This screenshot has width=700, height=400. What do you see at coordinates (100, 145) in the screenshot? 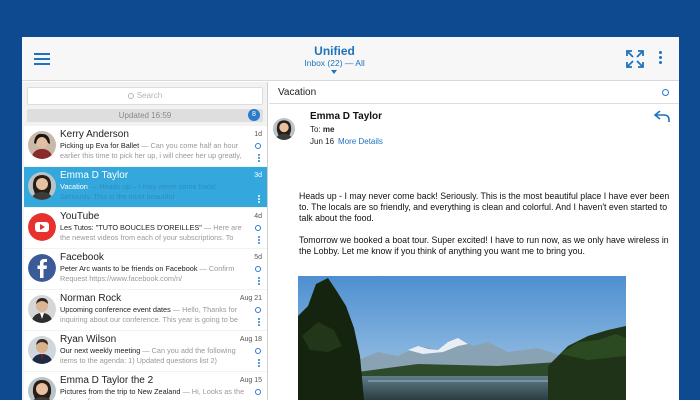
I see `message-subject: Picking up Eva for Ballet` at bounding box center [100, 145].